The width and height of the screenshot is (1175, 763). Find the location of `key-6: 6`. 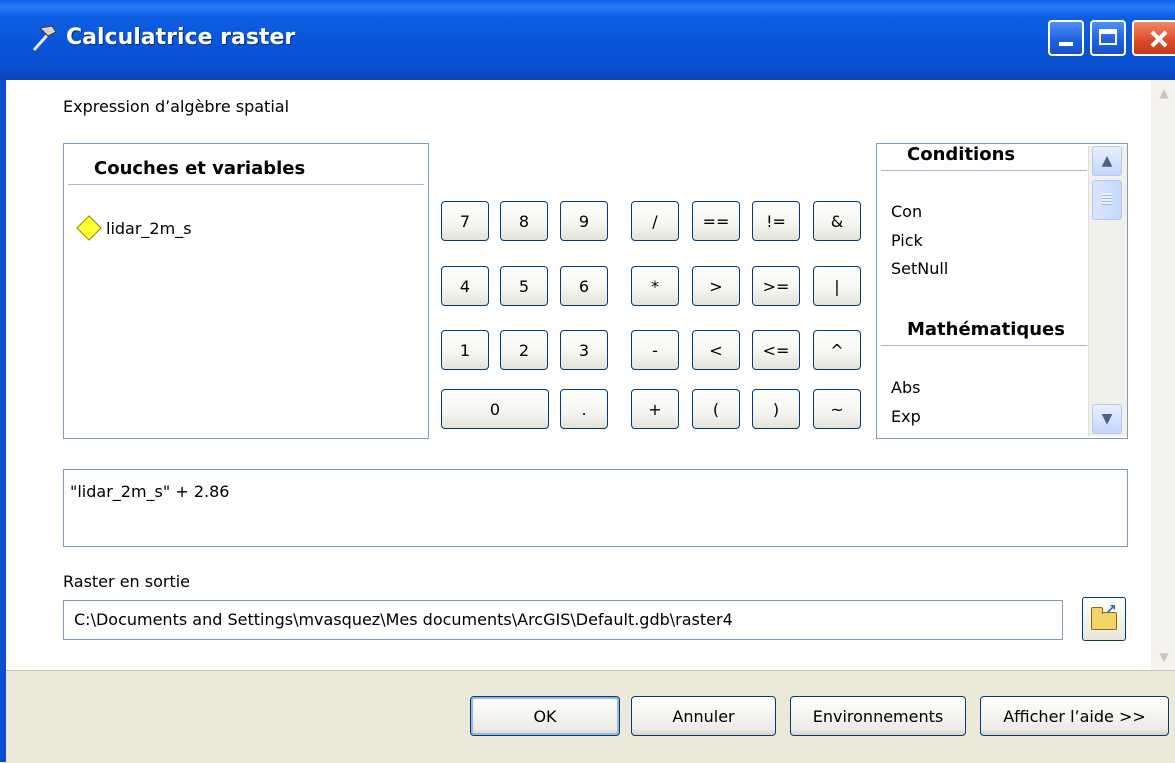

key-6: 6 is located at coordinates (584, 286).